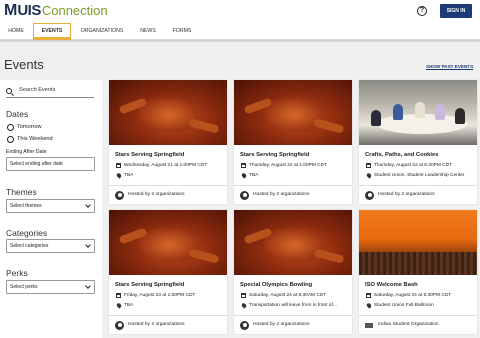  Describe the element at coordinates (160, 295) in the screenshot. I see `event-date: Friday, August 23 at 1:00PM CDT` at that location.